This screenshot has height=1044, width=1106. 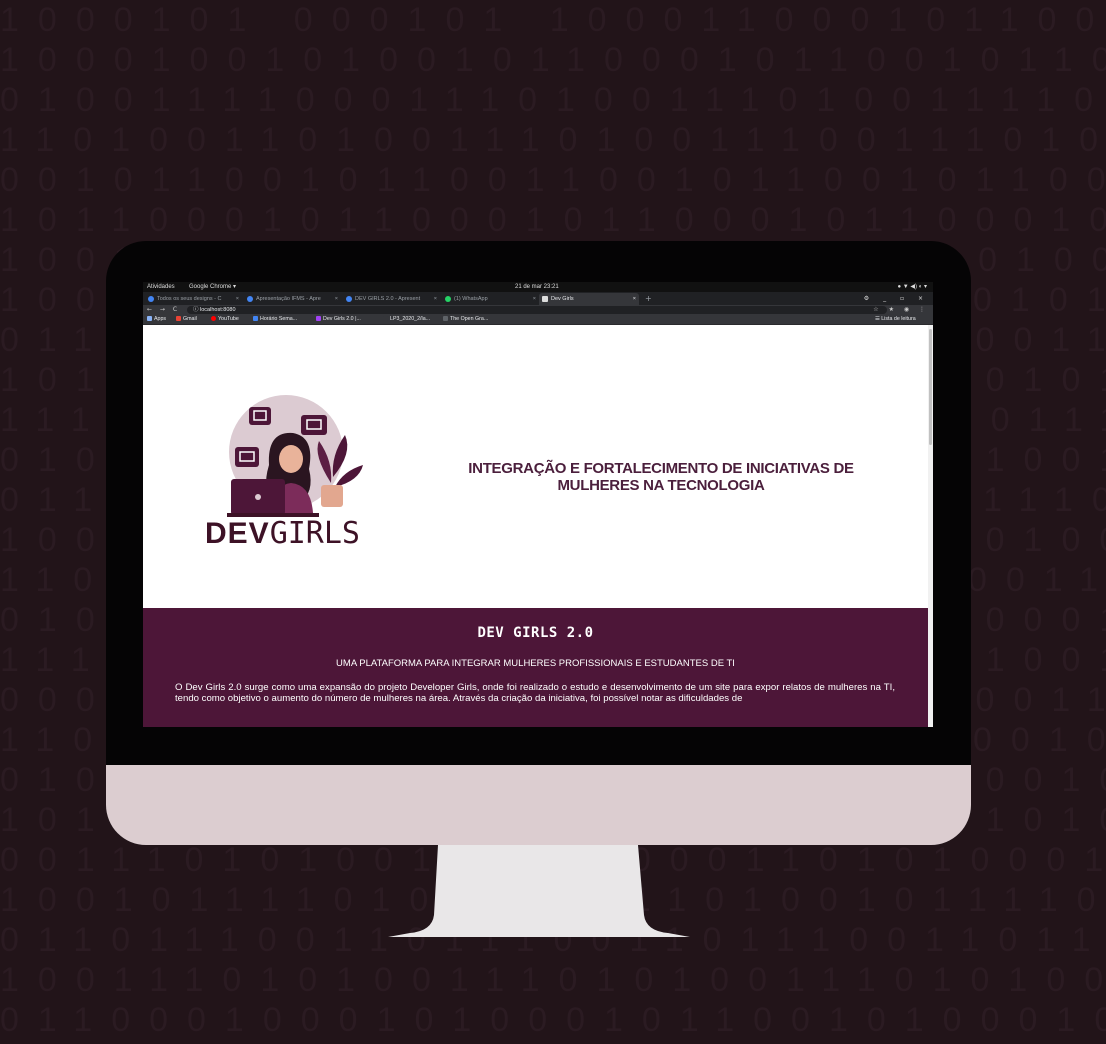 I want to click on app-menu: Google Chrome ▾, so click(x=212, y=287).